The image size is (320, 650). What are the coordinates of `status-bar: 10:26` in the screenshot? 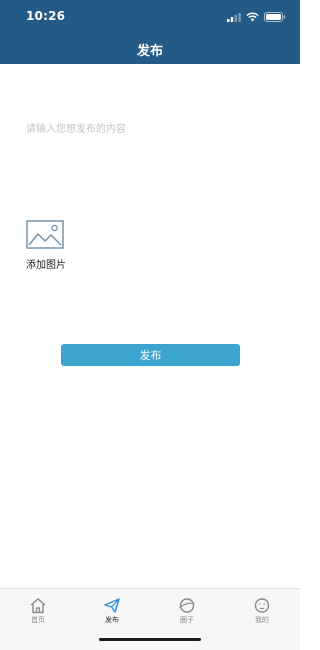 It's located at (150, 16).